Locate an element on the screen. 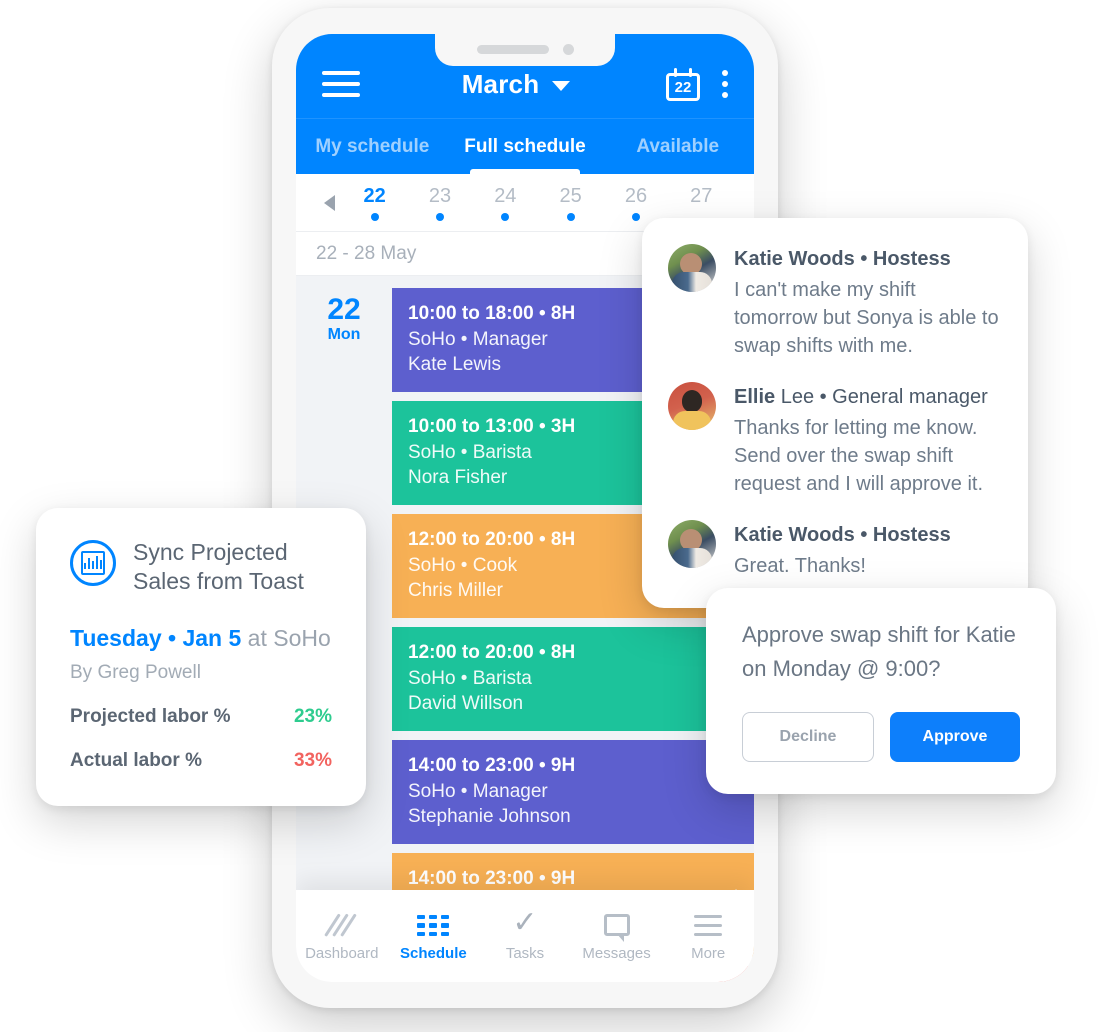 The image size is (1104, 1032). nav-label: Schedule is located at coordinates (433, 953).